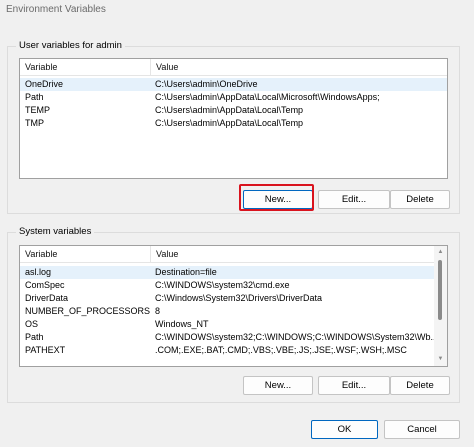 The image size is (474, 447). I want to click on variable-cell: ComSpec, so click(45, 285).